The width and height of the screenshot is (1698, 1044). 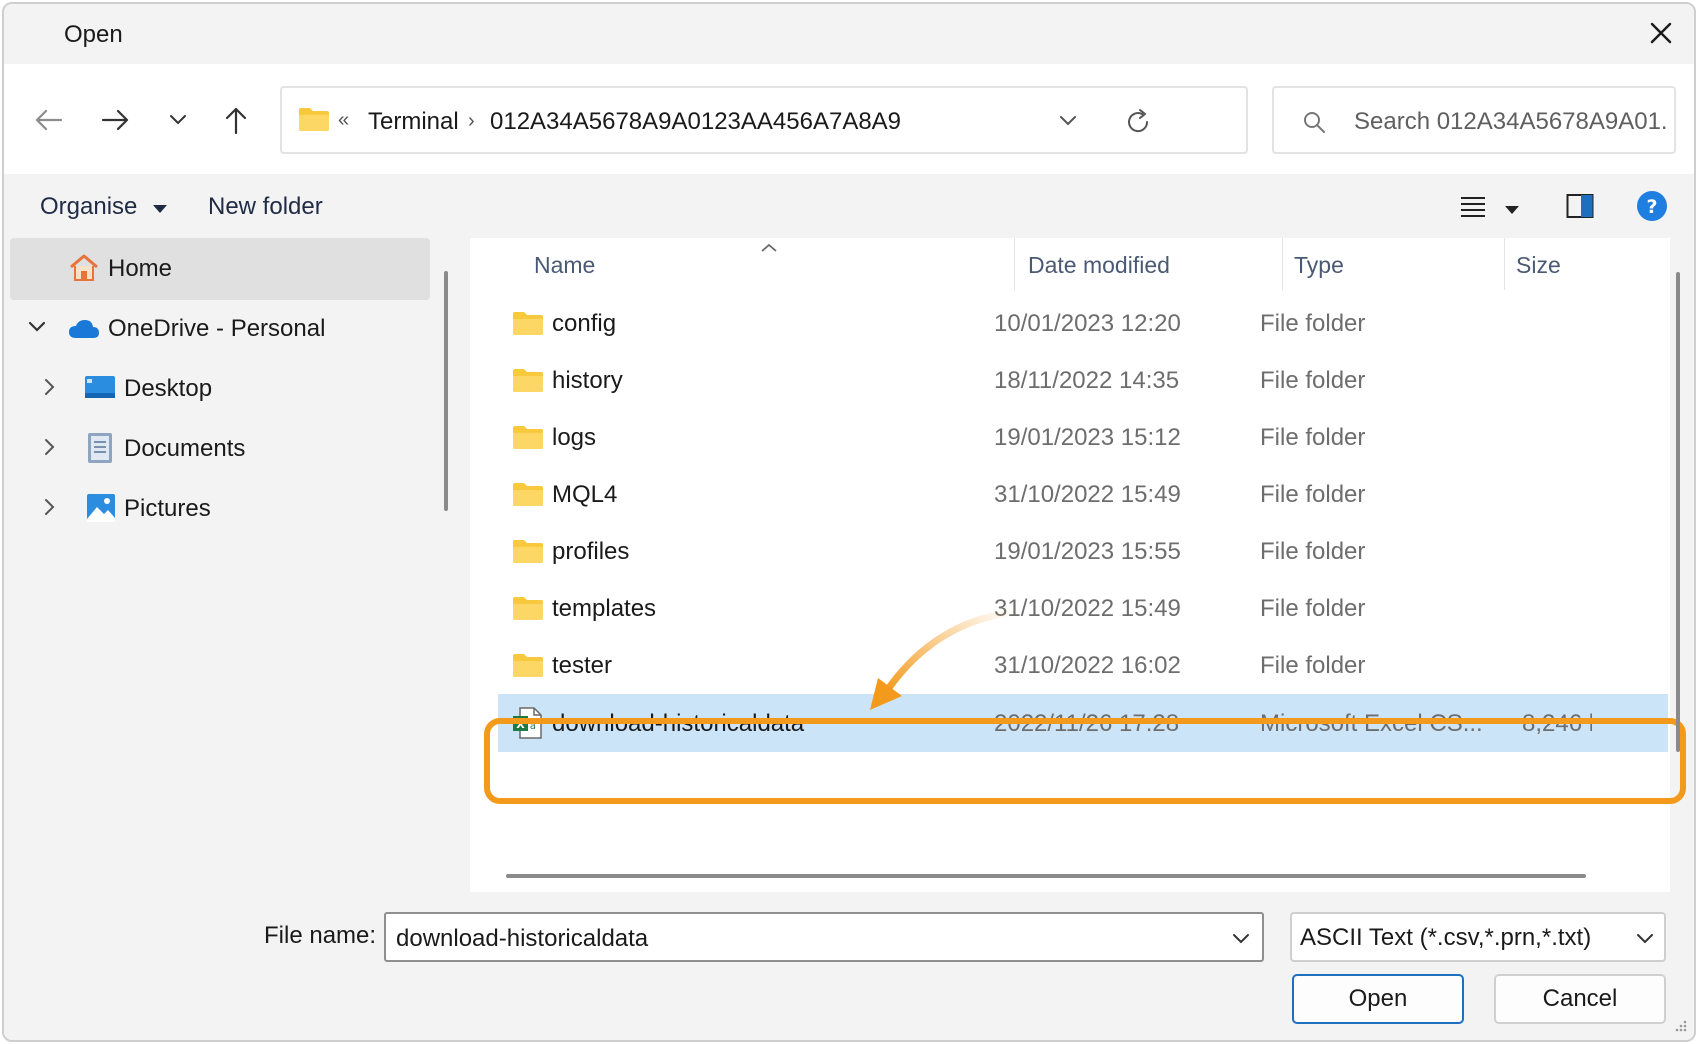 I want to click on file-name: templates, so click(x=604, y=608).